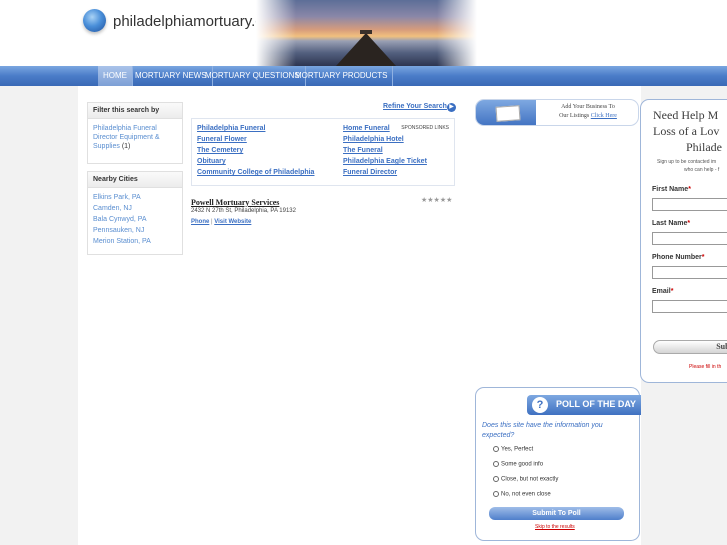  What do you see at coordinates (689, 204) in the screenshot?
I see `first-name-field` at bounding box center [689, 204].